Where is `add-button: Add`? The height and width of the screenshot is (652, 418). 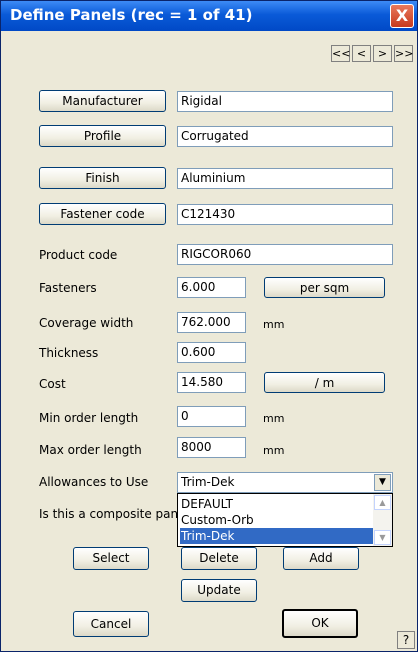
add-button: Add is located at coordinates (321, 558).